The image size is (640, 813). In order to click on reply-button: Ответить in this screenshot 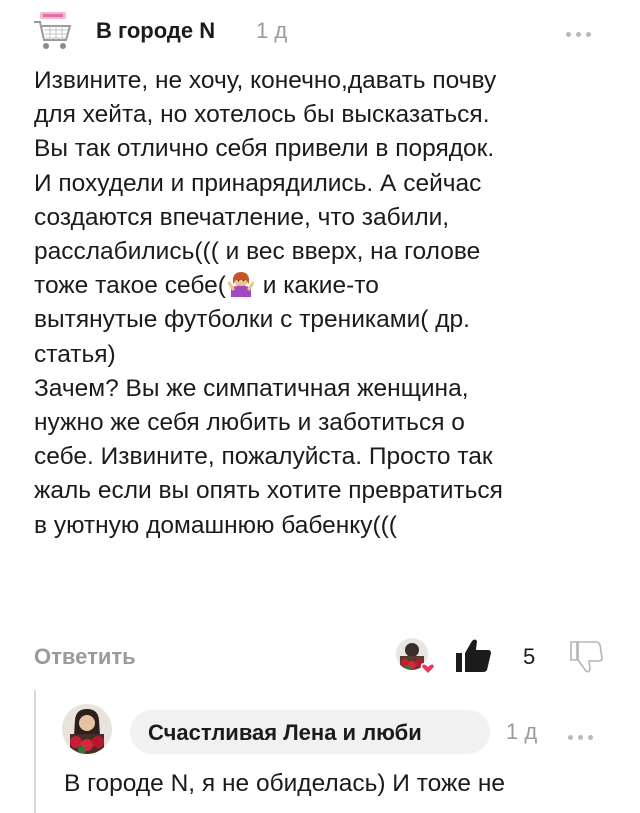, I will do `click(85, 657)`.